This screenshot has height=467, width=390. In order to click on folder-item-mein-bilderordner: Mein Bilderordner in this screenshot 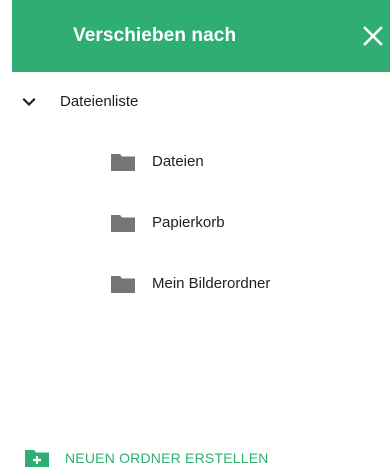, I will do `click(190, 284)`.